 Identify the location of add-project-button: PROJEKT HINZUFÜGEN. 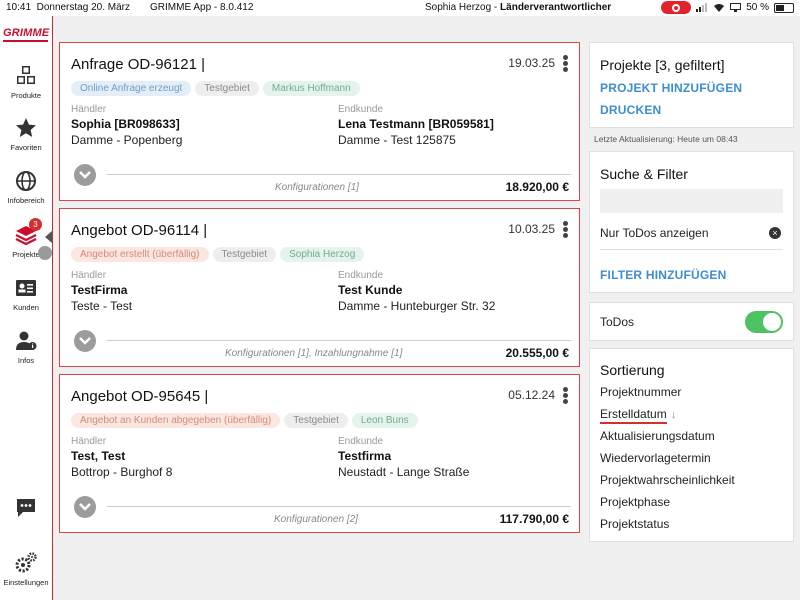
(671, 88).